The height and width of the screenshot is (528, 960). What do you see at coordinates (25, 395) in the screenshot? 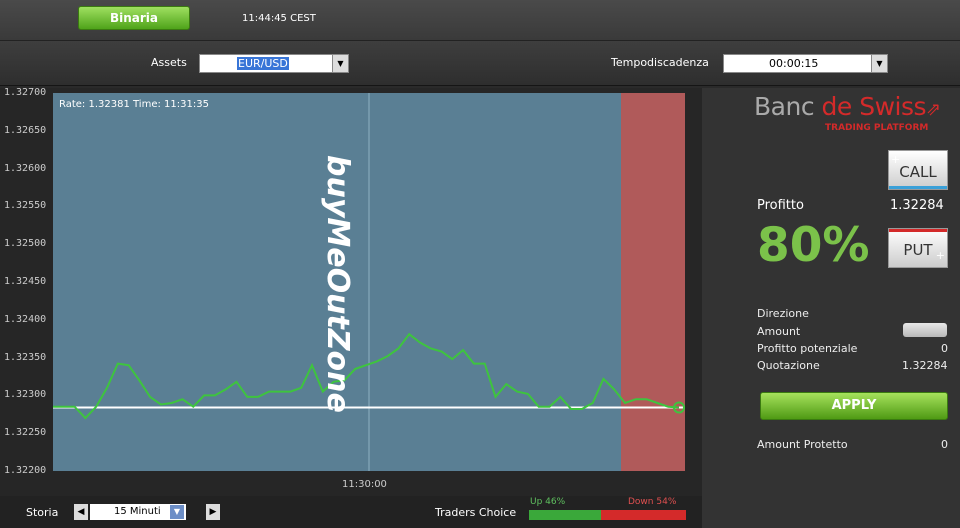
I see `y-axis-tick-label: 1.32300` at bounding box center [25, 395].